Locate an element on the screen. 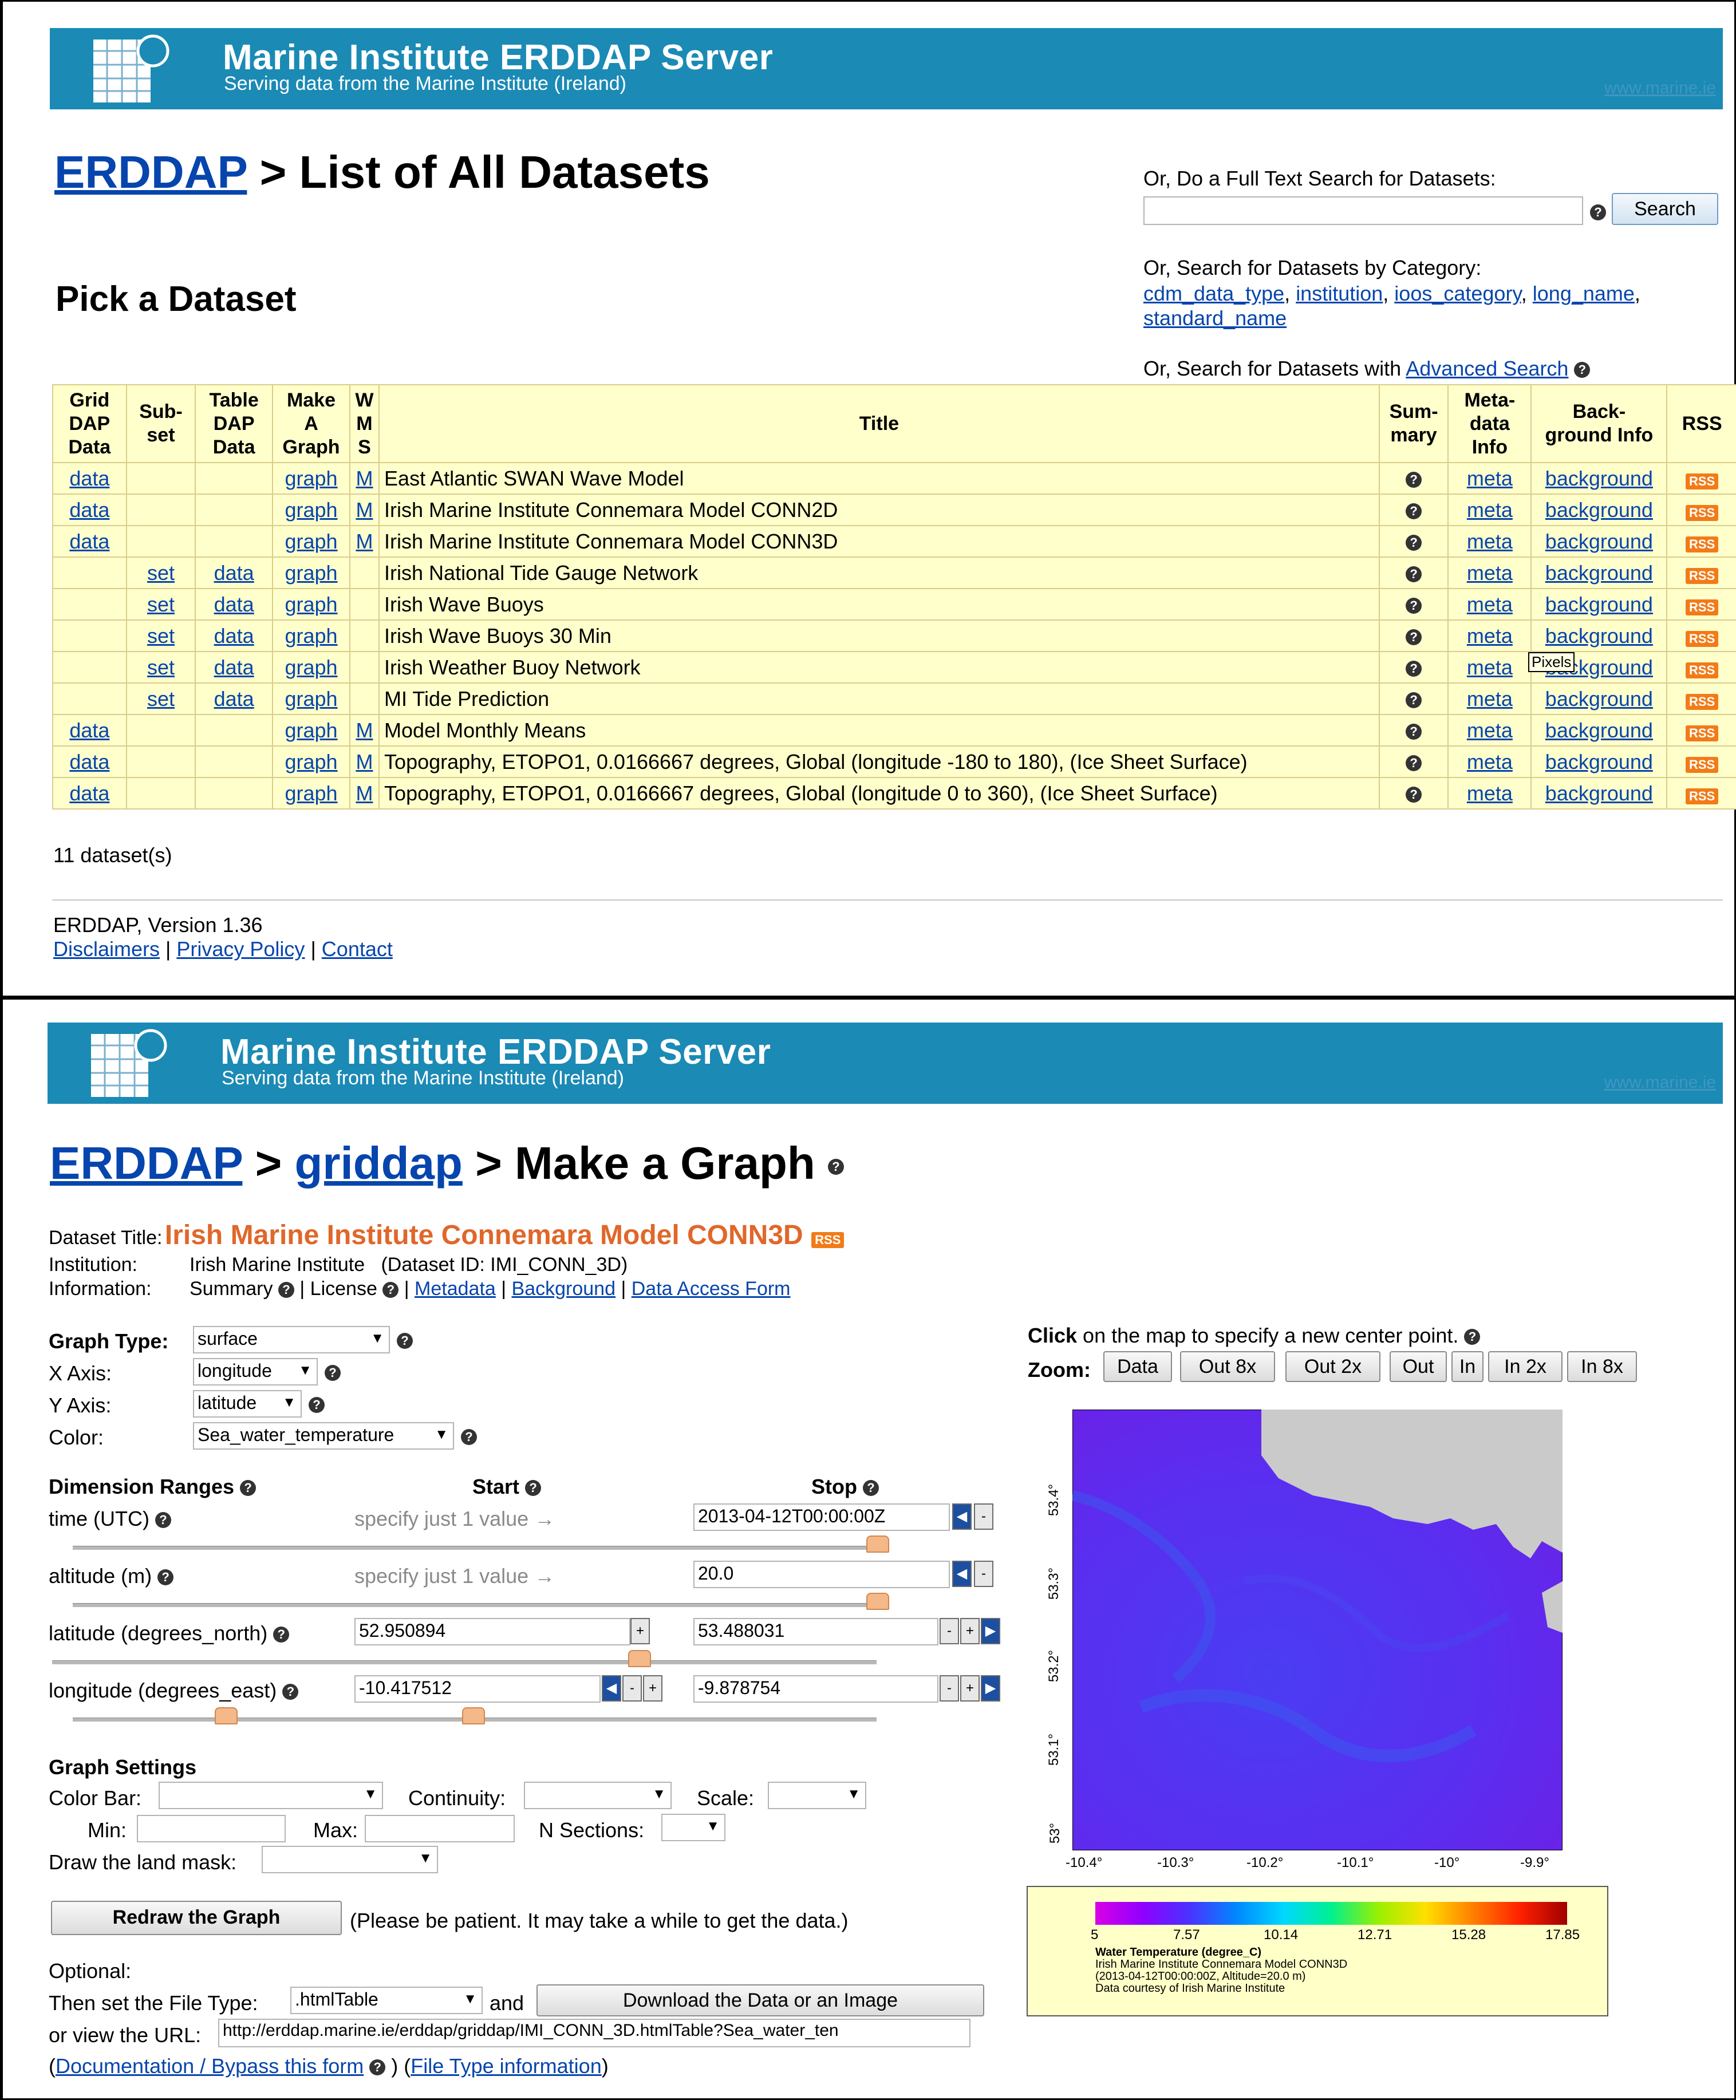  category-link-cdm-data-type: cdm_data_type is located at coordinates (1213, 293).